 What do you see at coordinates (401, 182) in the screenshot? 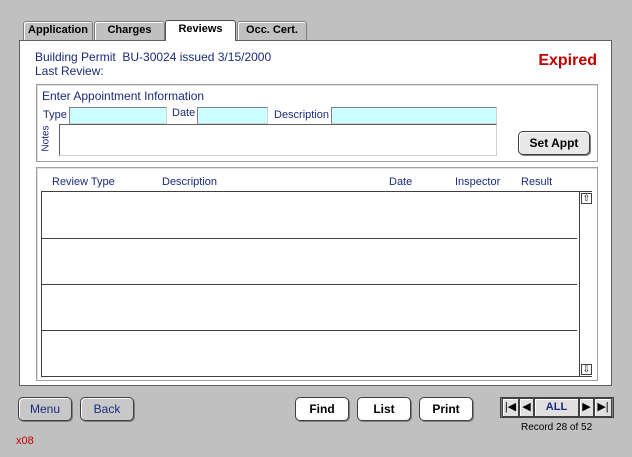
I see `col-header-date: Date` at bounding box center [401, 182].